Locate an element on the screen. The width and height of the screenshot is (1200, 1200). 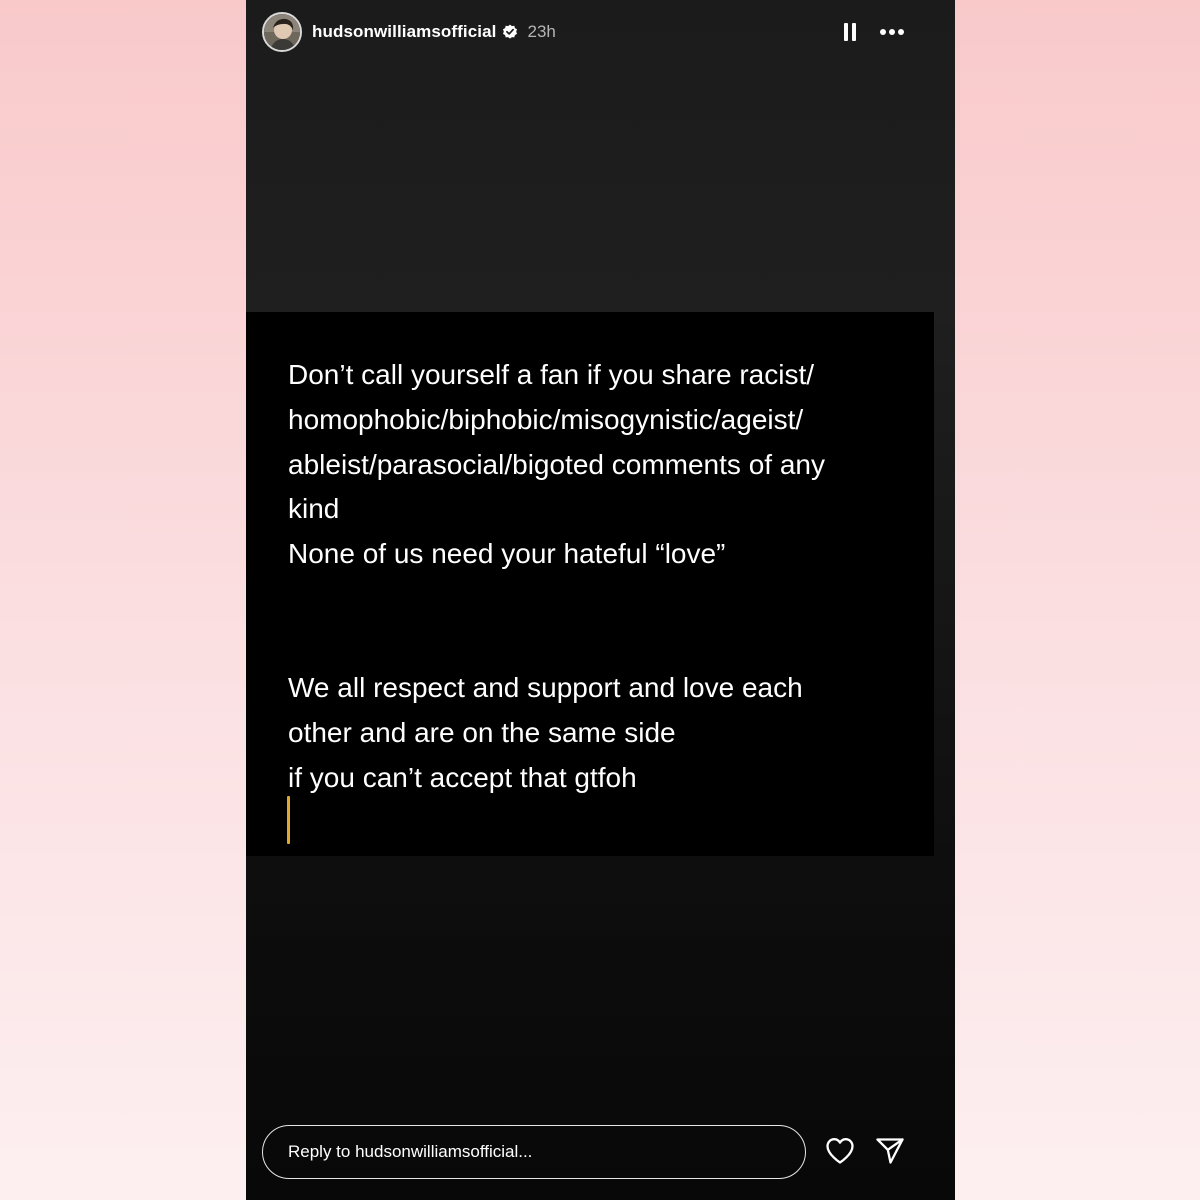
more-options-icon is located at coordinates (892, 32).